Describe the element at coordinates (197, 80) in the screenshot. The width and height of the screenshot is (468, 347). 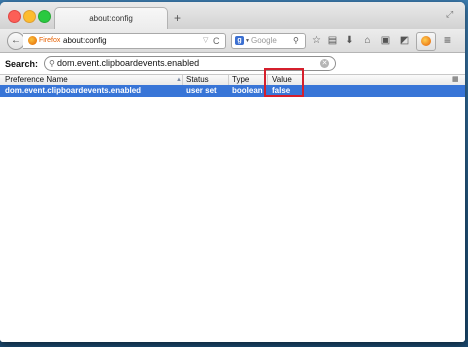
I see `column-header-status: Status` at that location.